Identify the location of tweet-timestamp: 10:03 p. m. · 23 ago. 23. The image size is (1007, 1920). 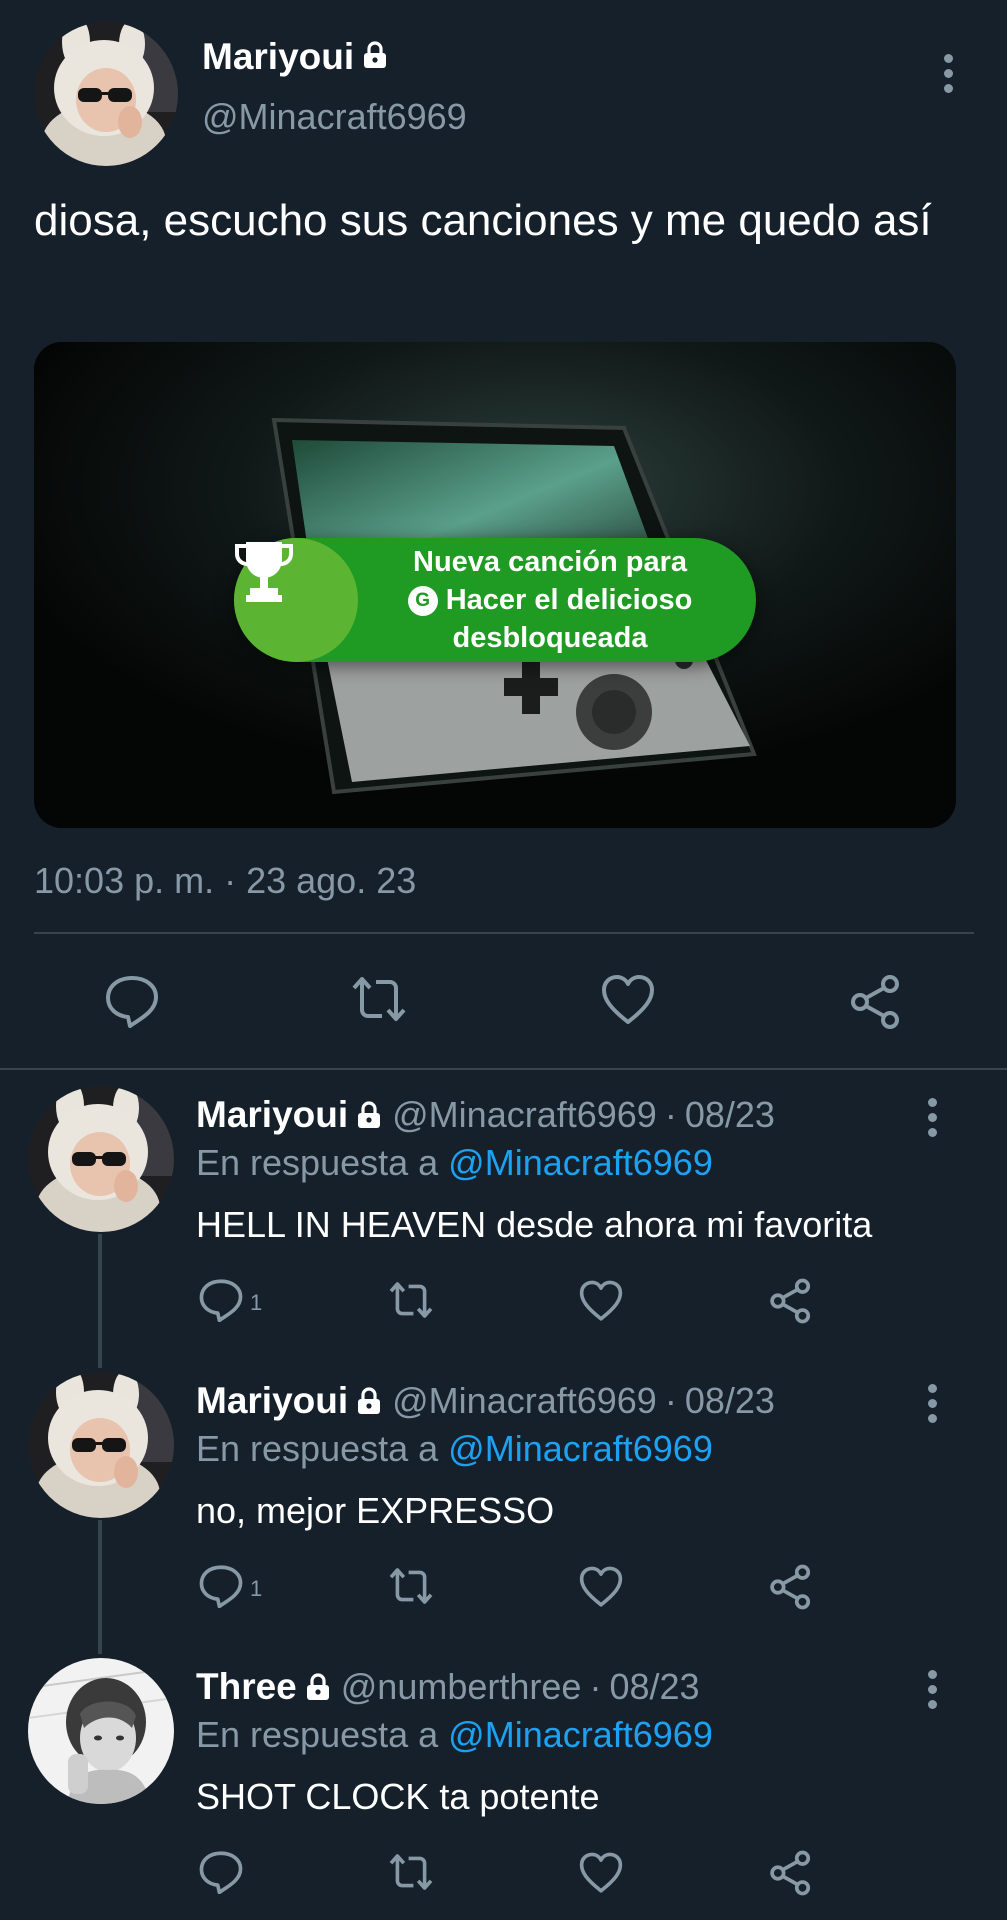
(225, 881).